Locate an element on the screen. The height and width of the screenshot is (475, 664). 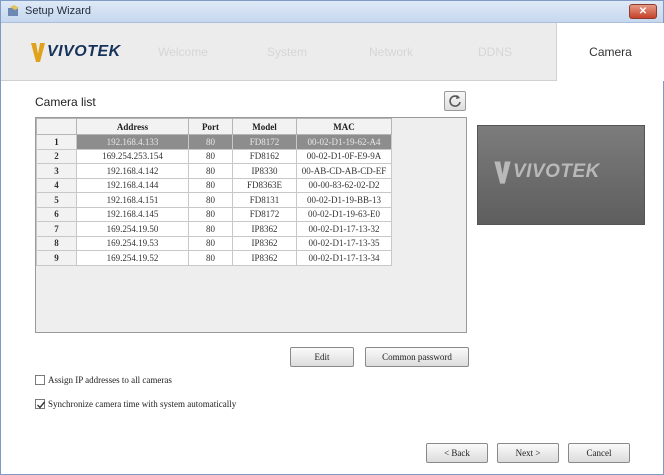
assign-ip-label: Assign IP addresses to all cameras is located at coordinates (110, 380).